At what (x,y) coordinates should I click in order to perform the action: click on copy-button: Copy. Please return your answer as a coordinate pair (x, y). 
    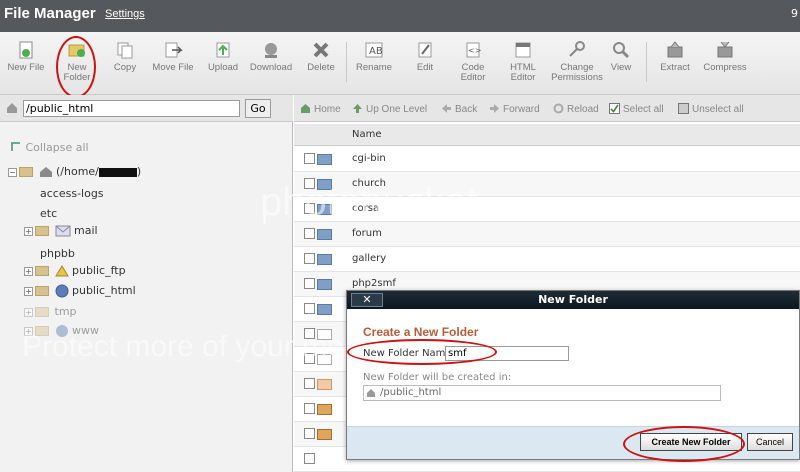
    Looking at the image, I should click on (125, 56).